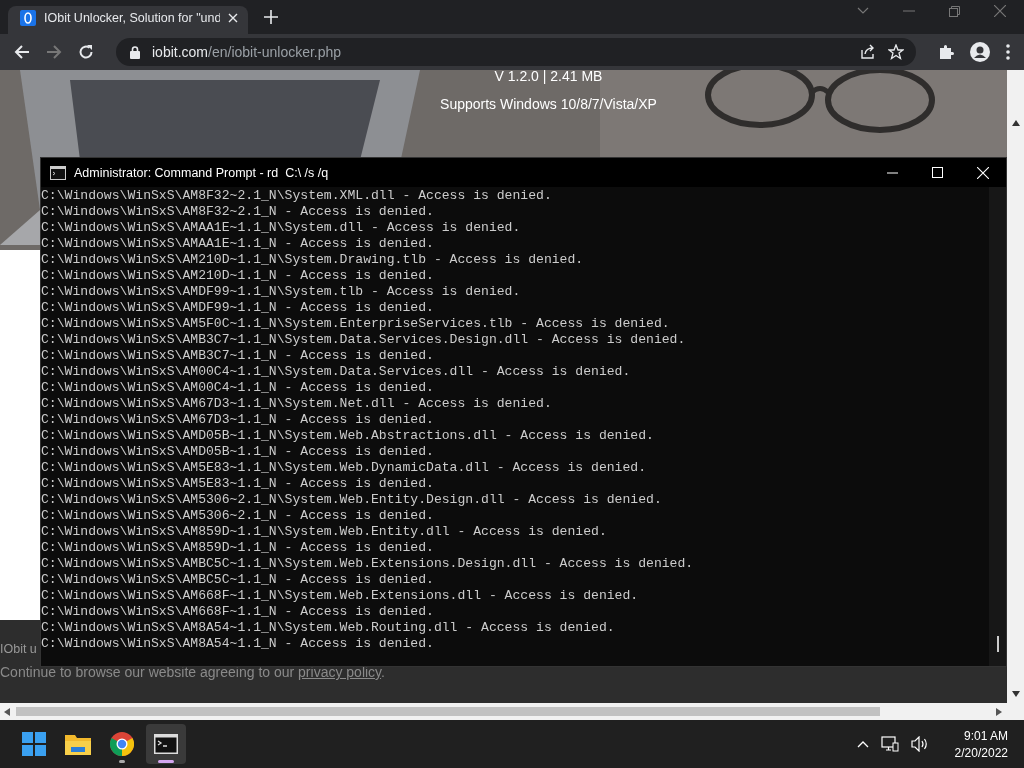 The image size is (1024, 768). I want to click on console-line: C:\Windows\WinSxS\AMAA1E~1.1_N - Access is denied., so click(238, 244).